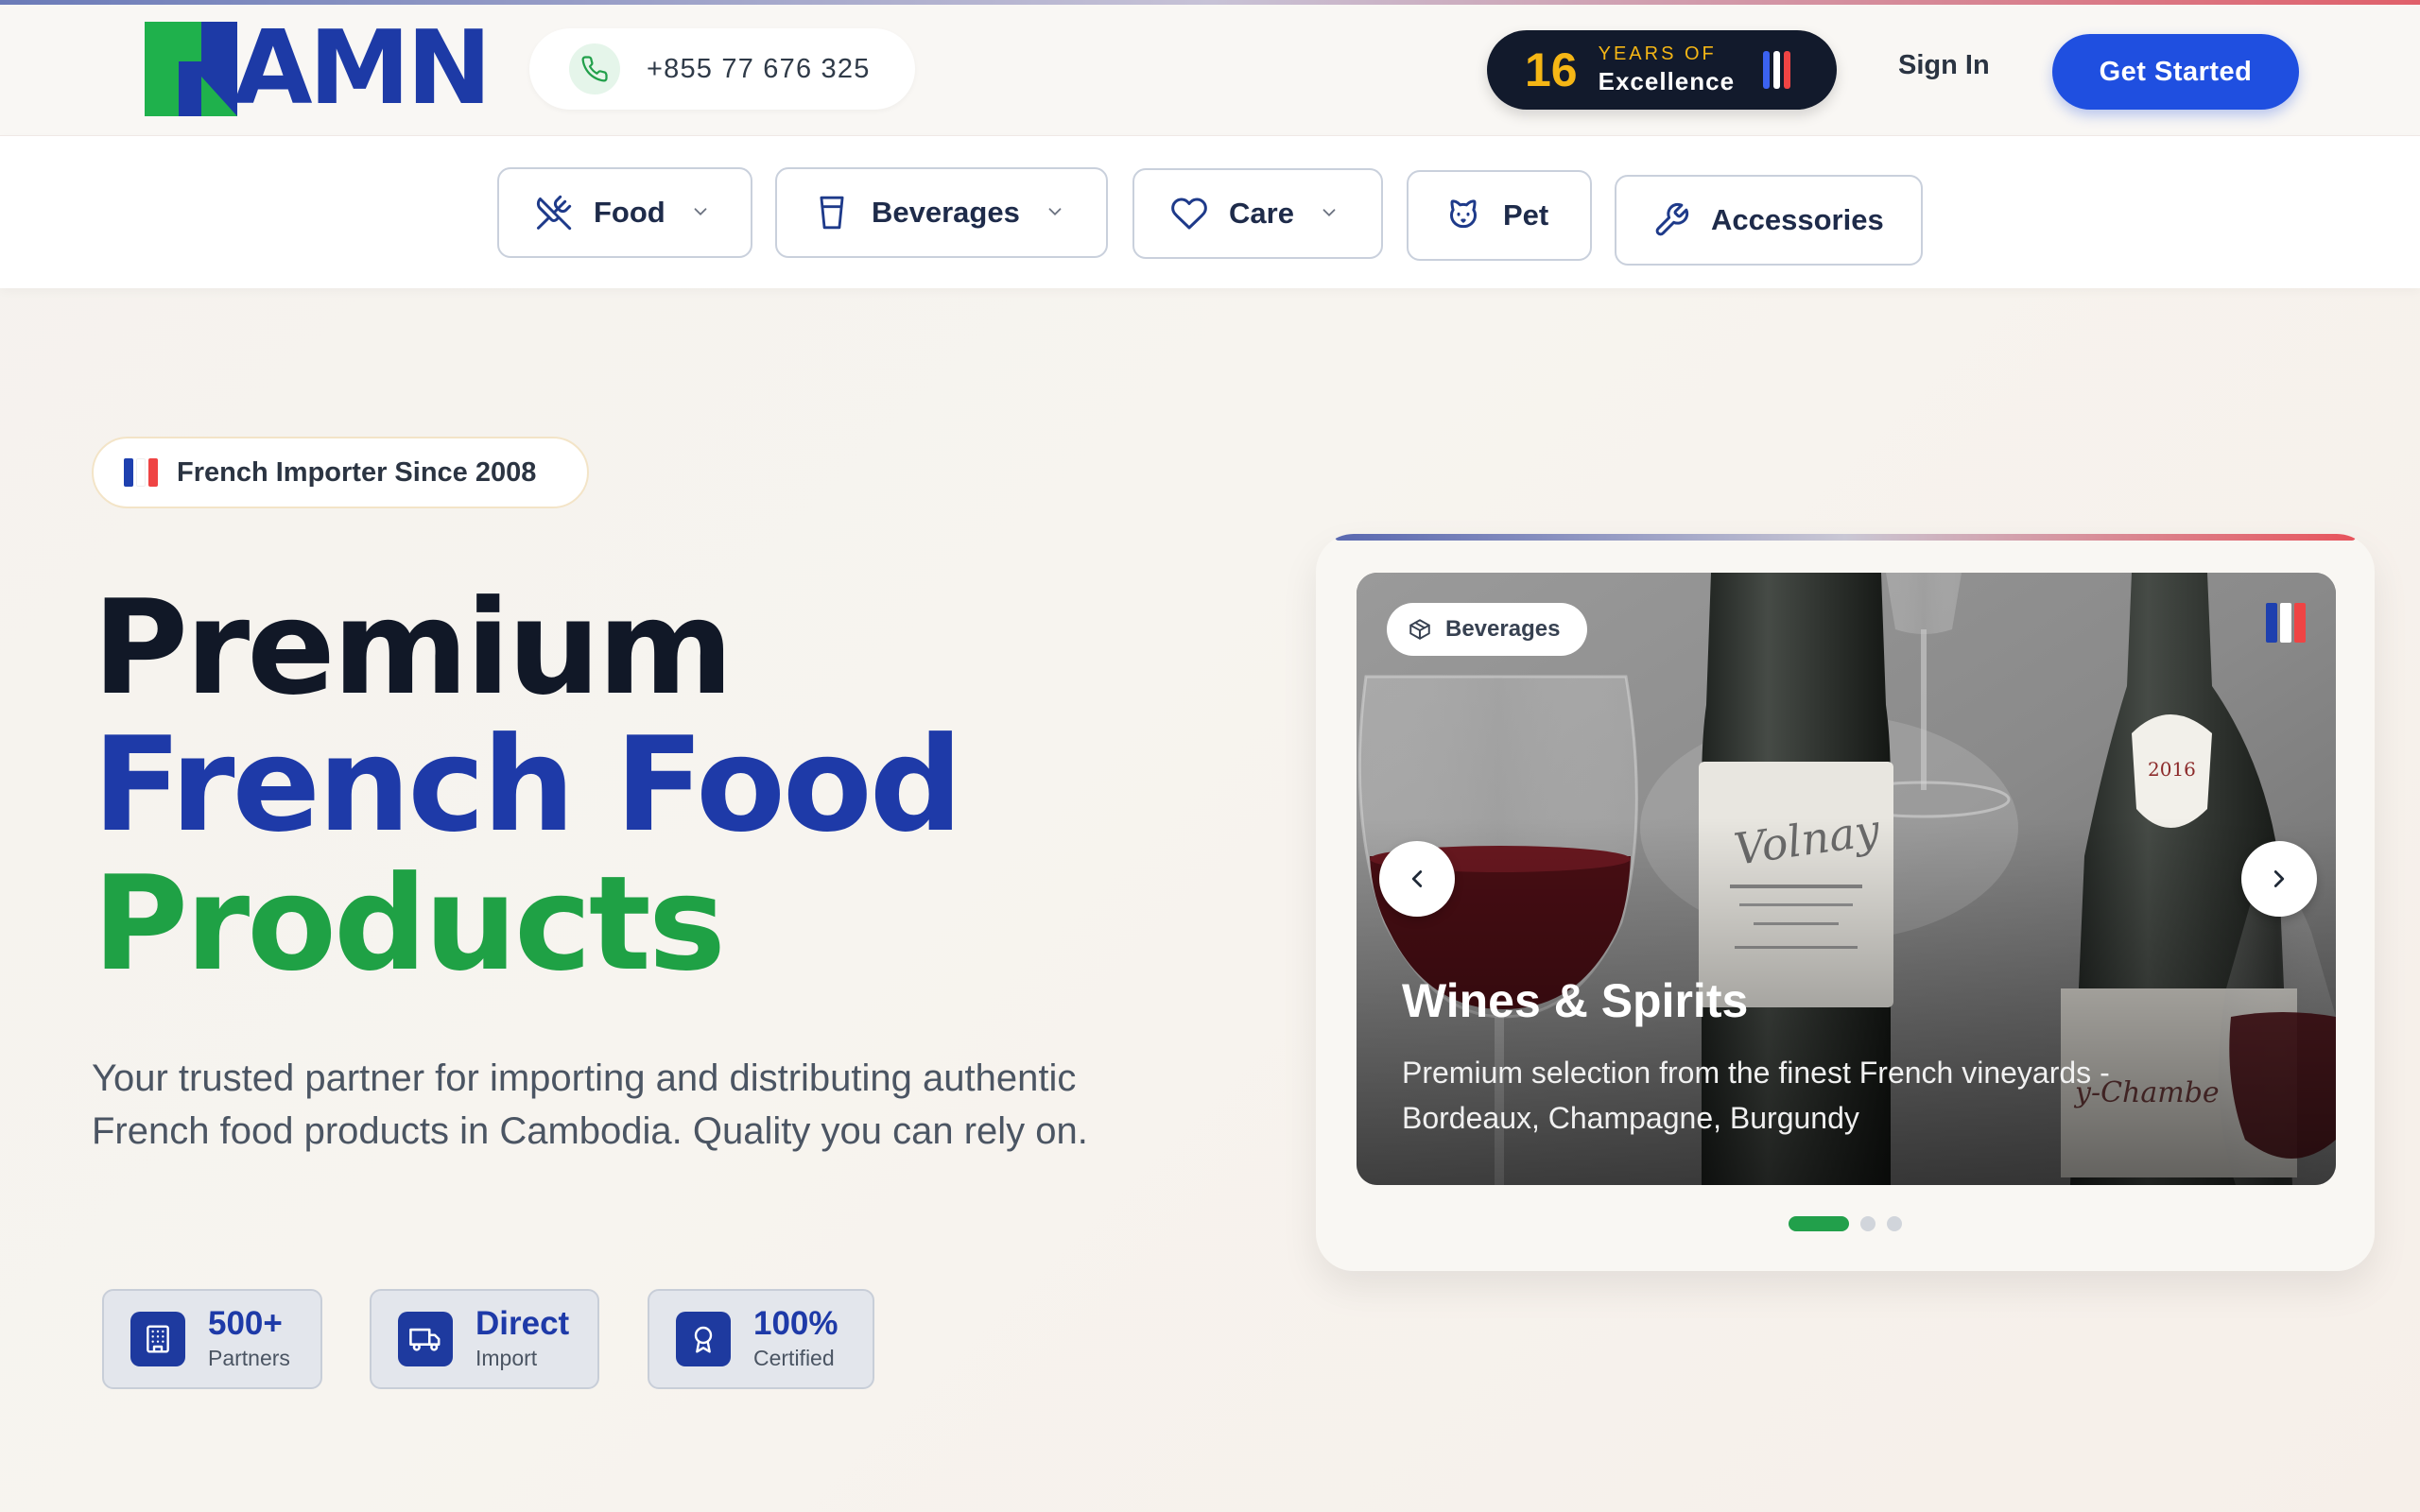 This screenshot has width=2420, height=1512. What do you see at coordinates (1658, 53) in the screenshot?
I see `years-caption: YEARS OF` at bounding box center [1658, 53].